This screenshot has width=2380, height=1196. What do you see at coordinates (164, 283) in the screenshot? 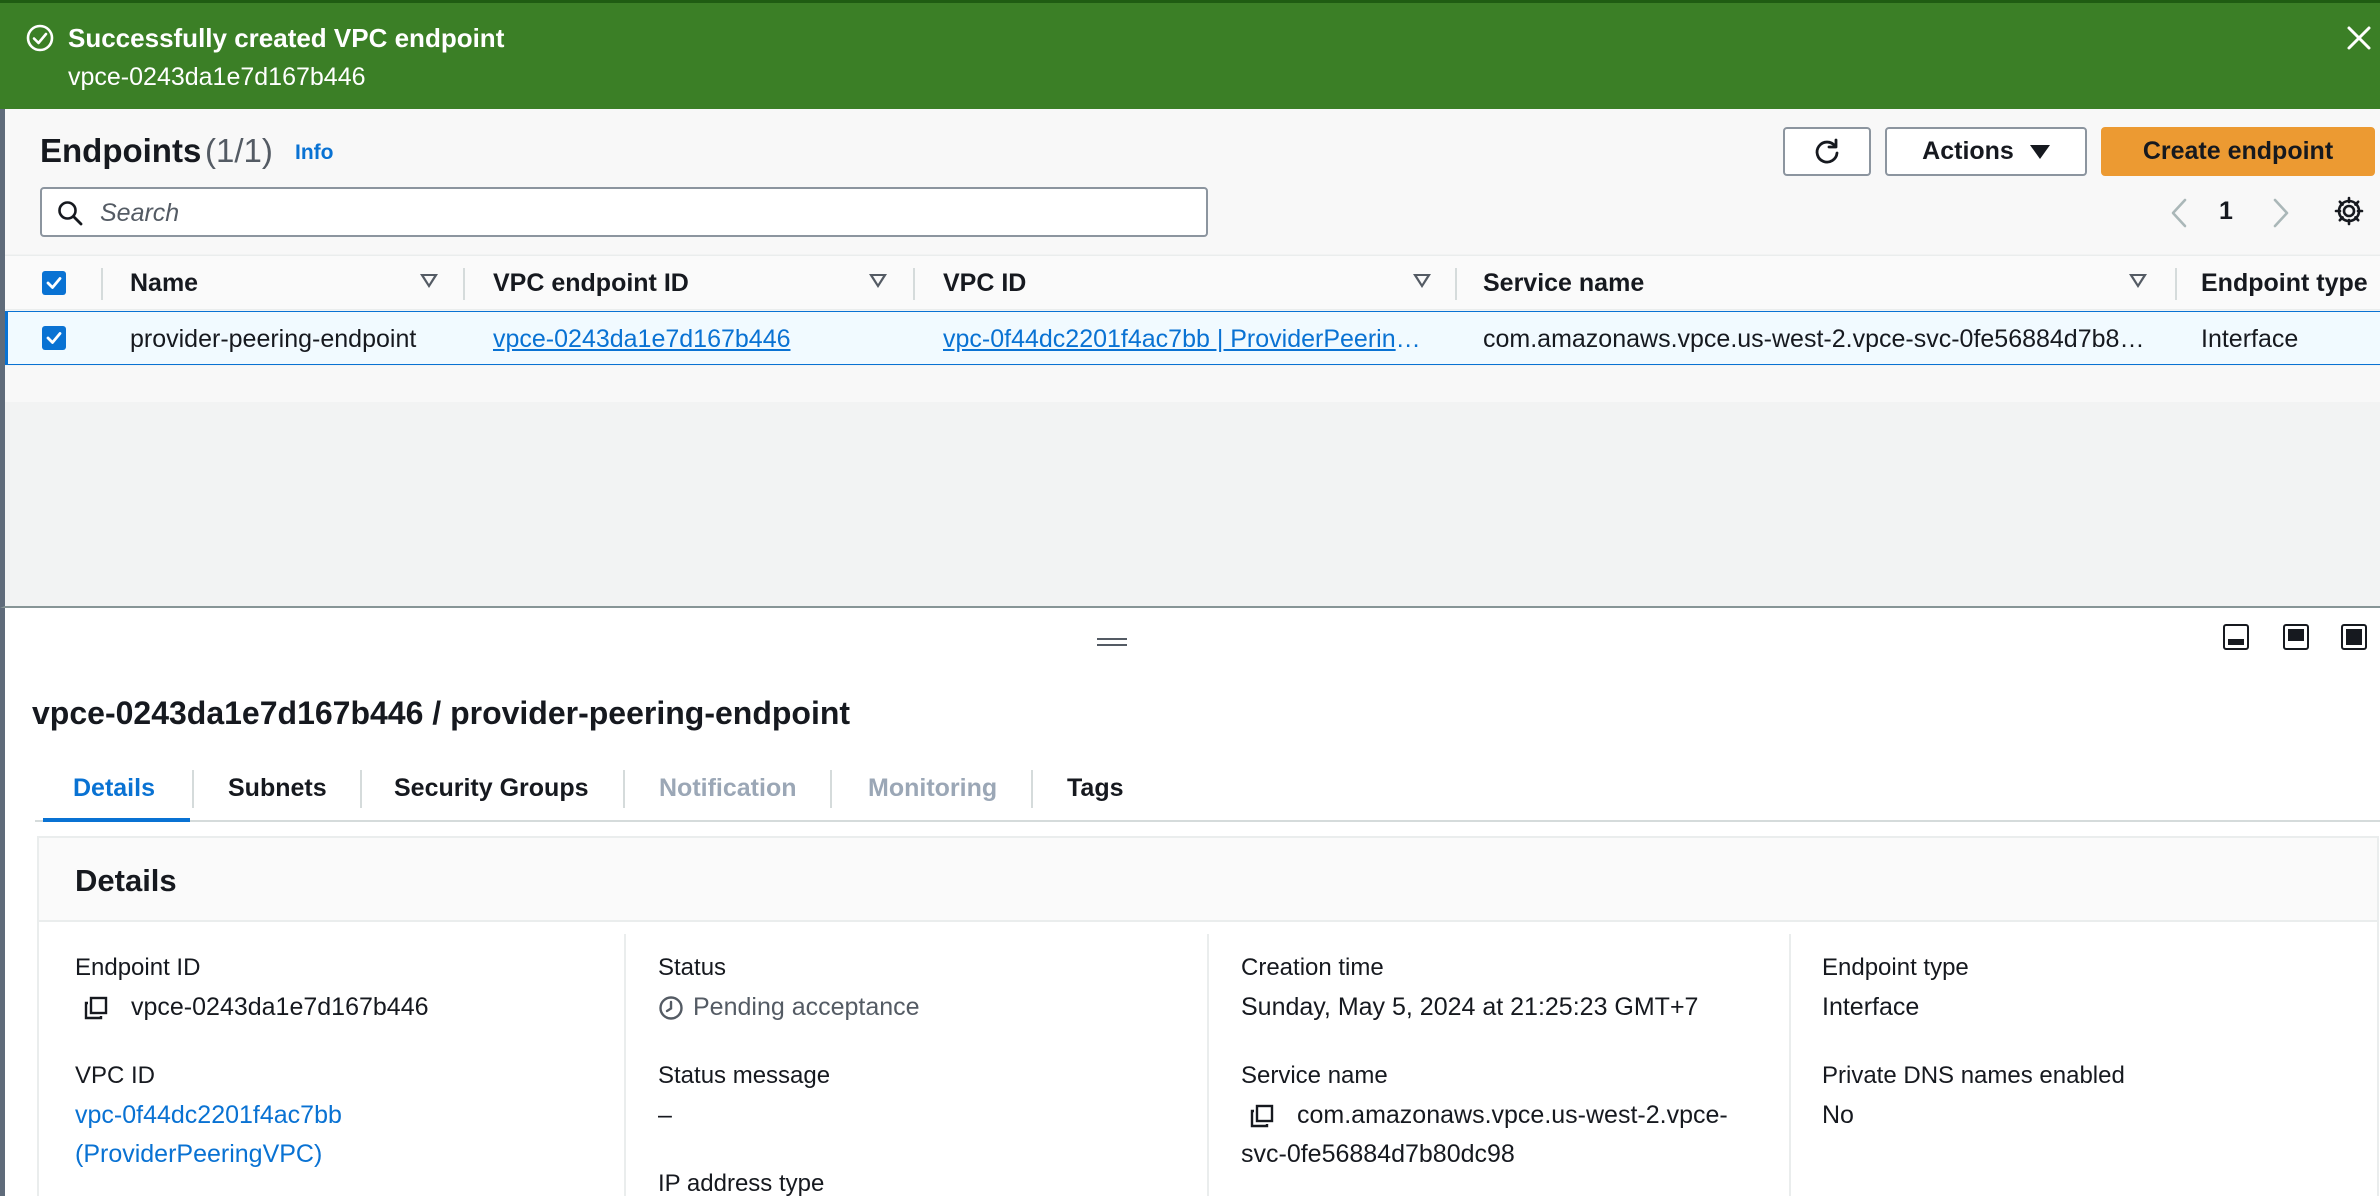
I see `column-header-label: Name` at bounding box center [164, 283].